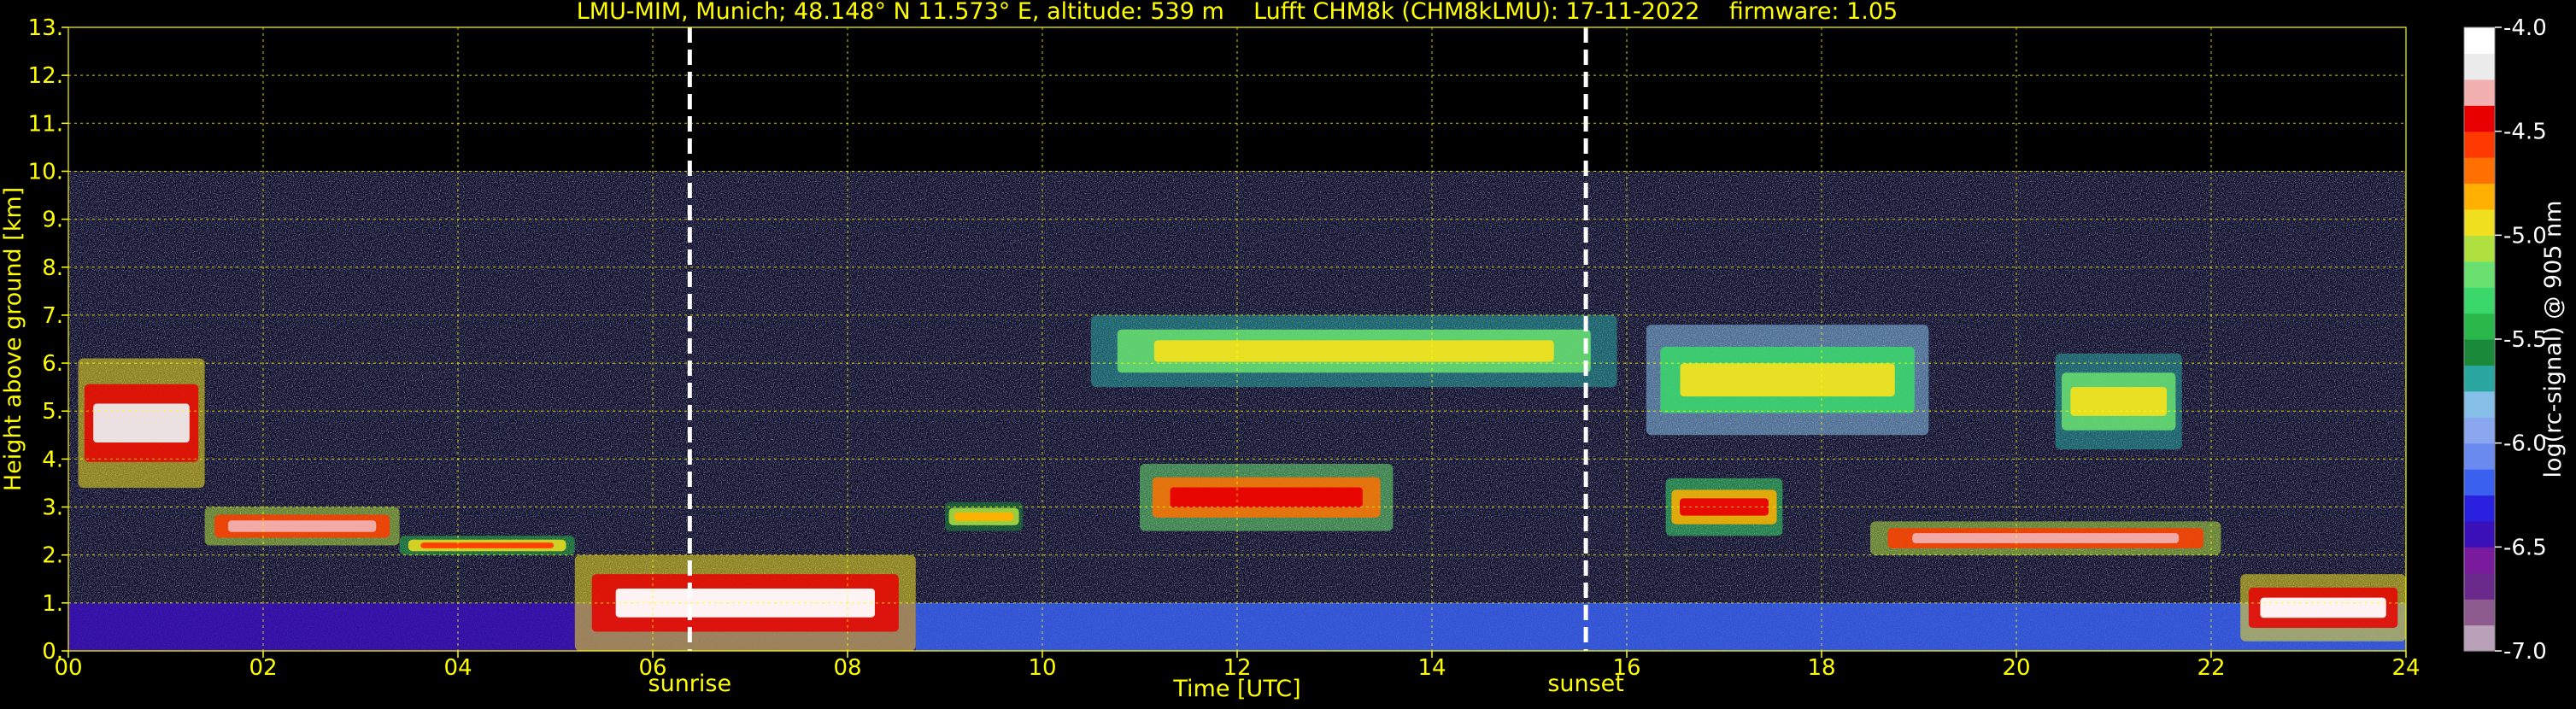 The width and height of the screenshot is (2576, 709). What do you see at coordinates (1431, 668) in the screenshot?
I see `x-tick-label: 14` at bounding box center [1431, 668].